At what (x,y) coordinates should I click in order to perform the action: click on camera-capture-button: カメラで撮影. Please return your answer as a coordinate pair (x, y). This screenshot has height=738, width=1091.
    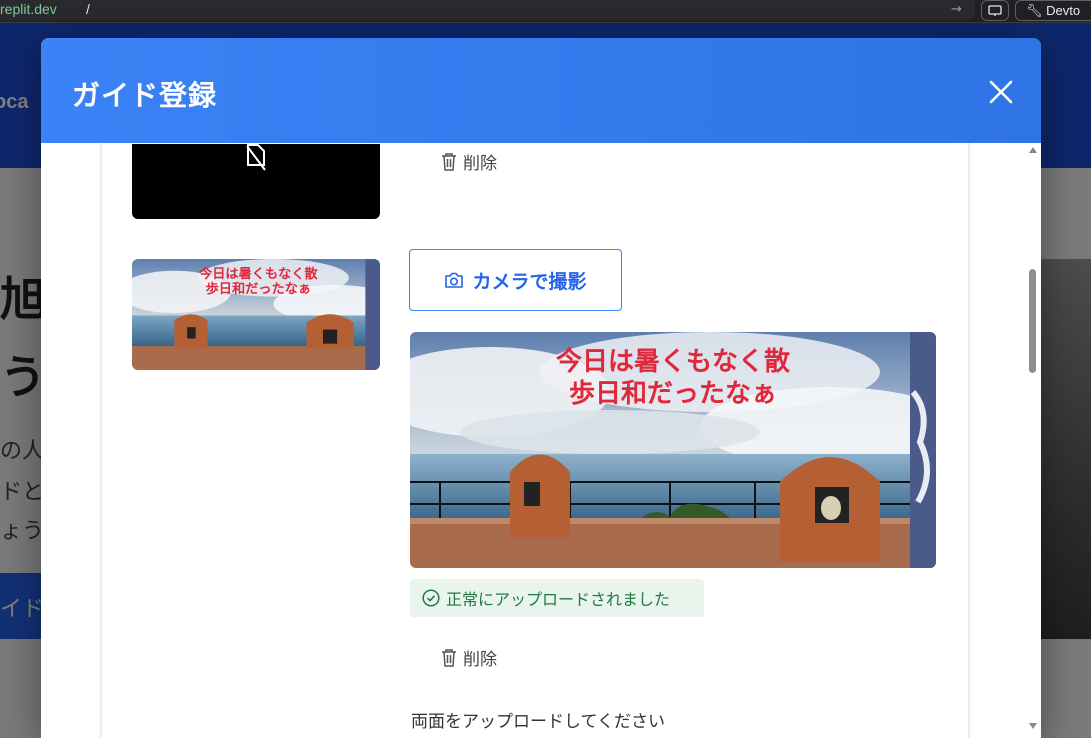
    Looking at the image, I should click on (515, 280).